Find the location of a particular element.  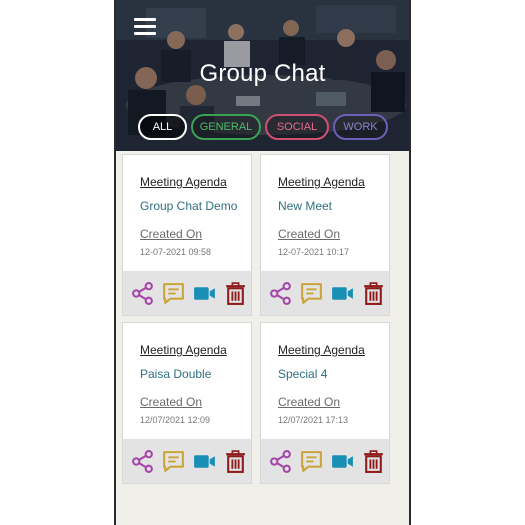

tab-social: SOCIAL is located at coordinates (297, 127).